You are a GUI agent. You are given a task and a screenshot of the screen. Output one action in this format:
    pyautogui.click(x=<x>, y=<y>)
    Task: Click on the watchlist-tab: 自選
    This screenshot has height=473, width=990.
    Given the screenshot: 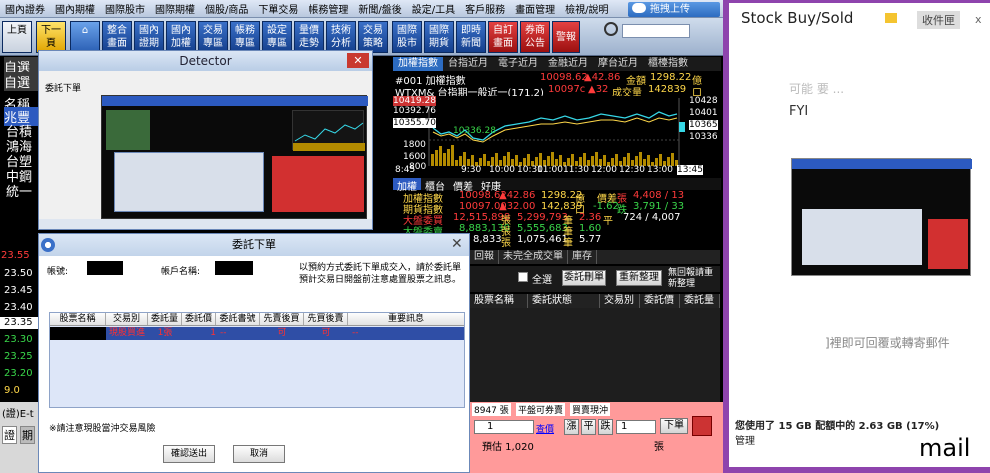 What is the action you would take?
    pyautogui.click(x=21, y=81)
    